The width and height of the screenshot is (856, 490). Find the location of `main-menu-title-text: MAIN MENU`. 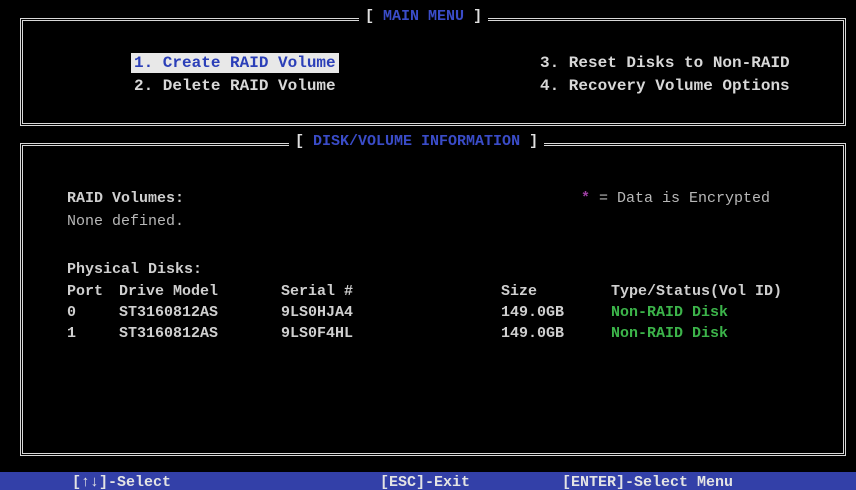

main-menu-title-text: MAIN MENU is located at coordinates (424, 16).